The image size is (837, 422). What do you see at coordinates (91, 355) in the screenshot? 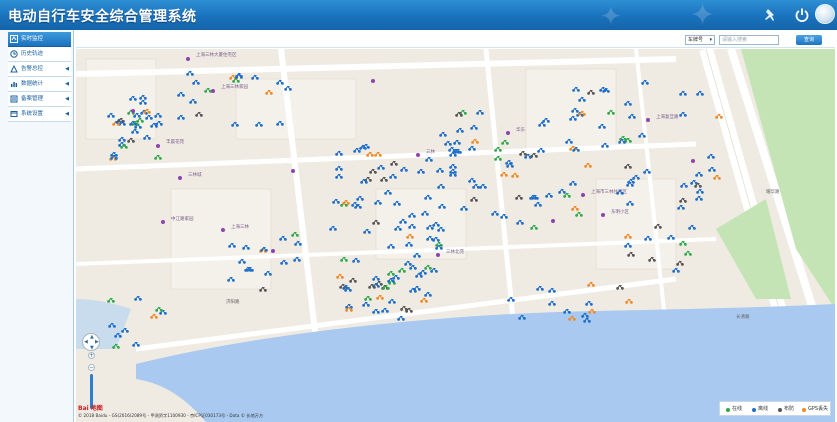
I see `zoom-in-button: +` at bounding box center [91, 355].